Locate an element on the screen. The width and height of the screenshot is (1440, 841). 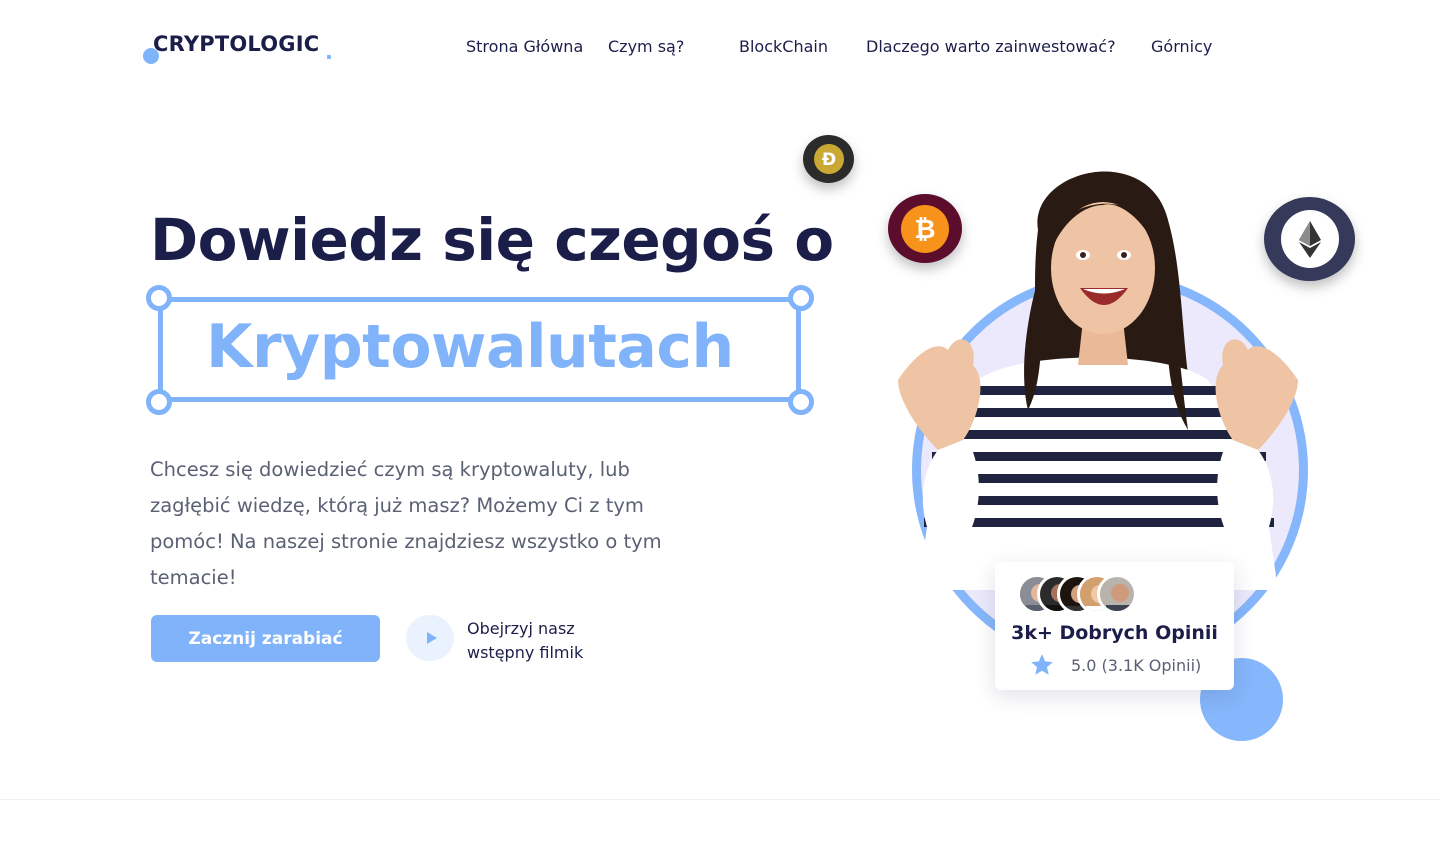
start-earning-button: Zacznij zarabiać is located at coordinates (265, 638).